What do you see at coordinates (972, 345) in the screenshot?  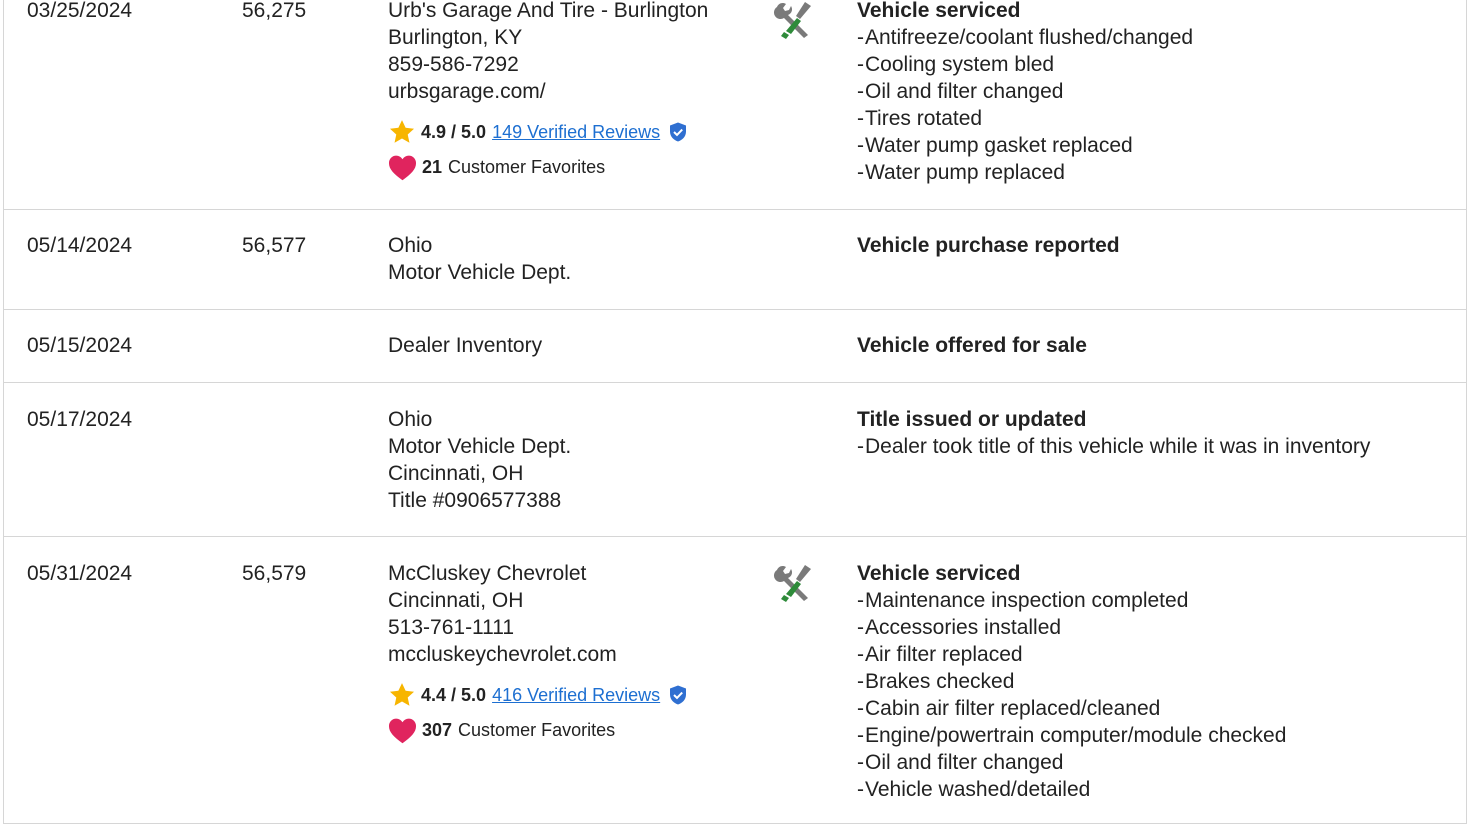 I see `event-heading: Vehicle offered for sale` at bounding box center [972, 345].